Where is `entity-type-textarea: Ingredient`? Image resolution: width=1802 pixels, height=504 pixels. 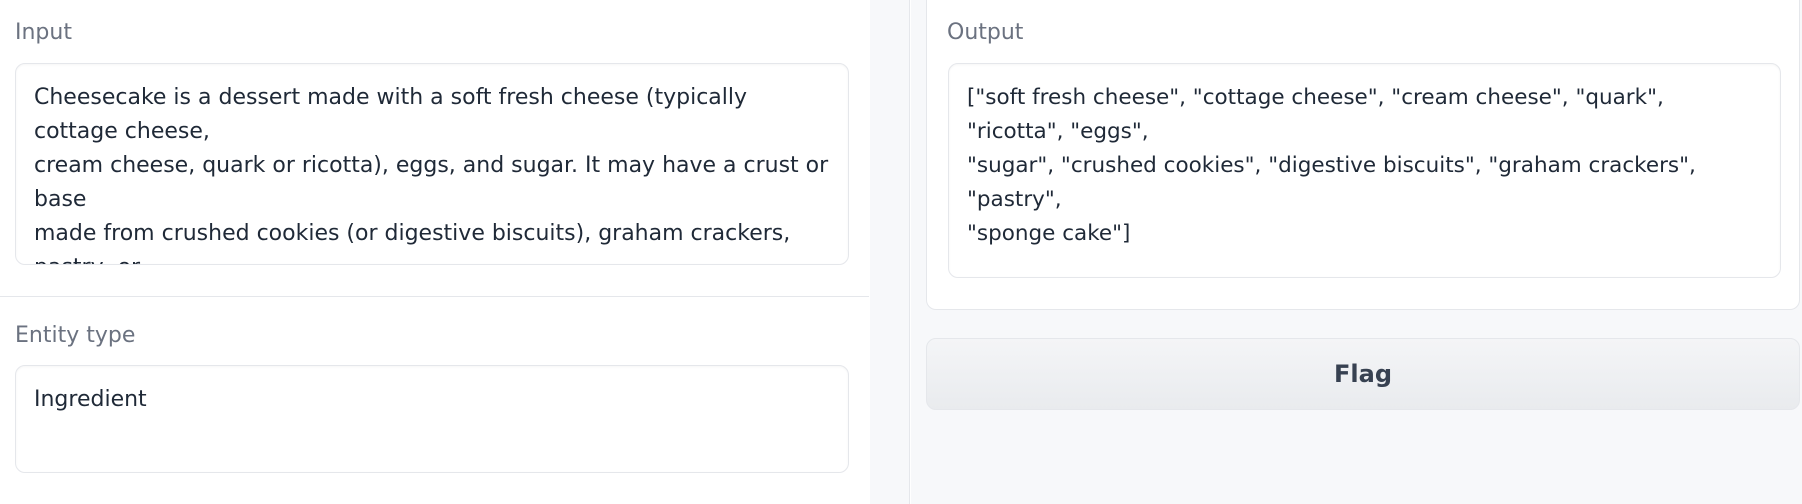
entity-type-textarea: Ingredient is located at coordinates (432, 419).